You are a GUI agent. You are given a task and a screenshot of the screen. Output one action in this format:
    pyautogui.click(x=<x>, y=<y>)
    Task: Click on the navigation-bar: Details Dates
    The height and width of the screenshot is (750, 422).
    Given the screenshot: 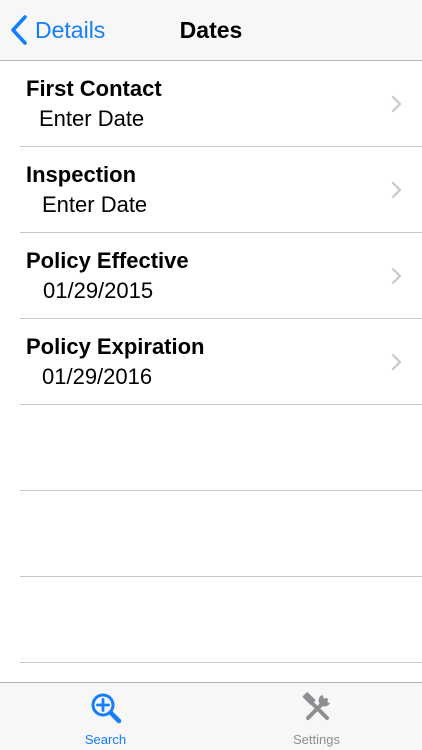 What is the action you would take?
    pyautogui.click(x=211, y=30)
    